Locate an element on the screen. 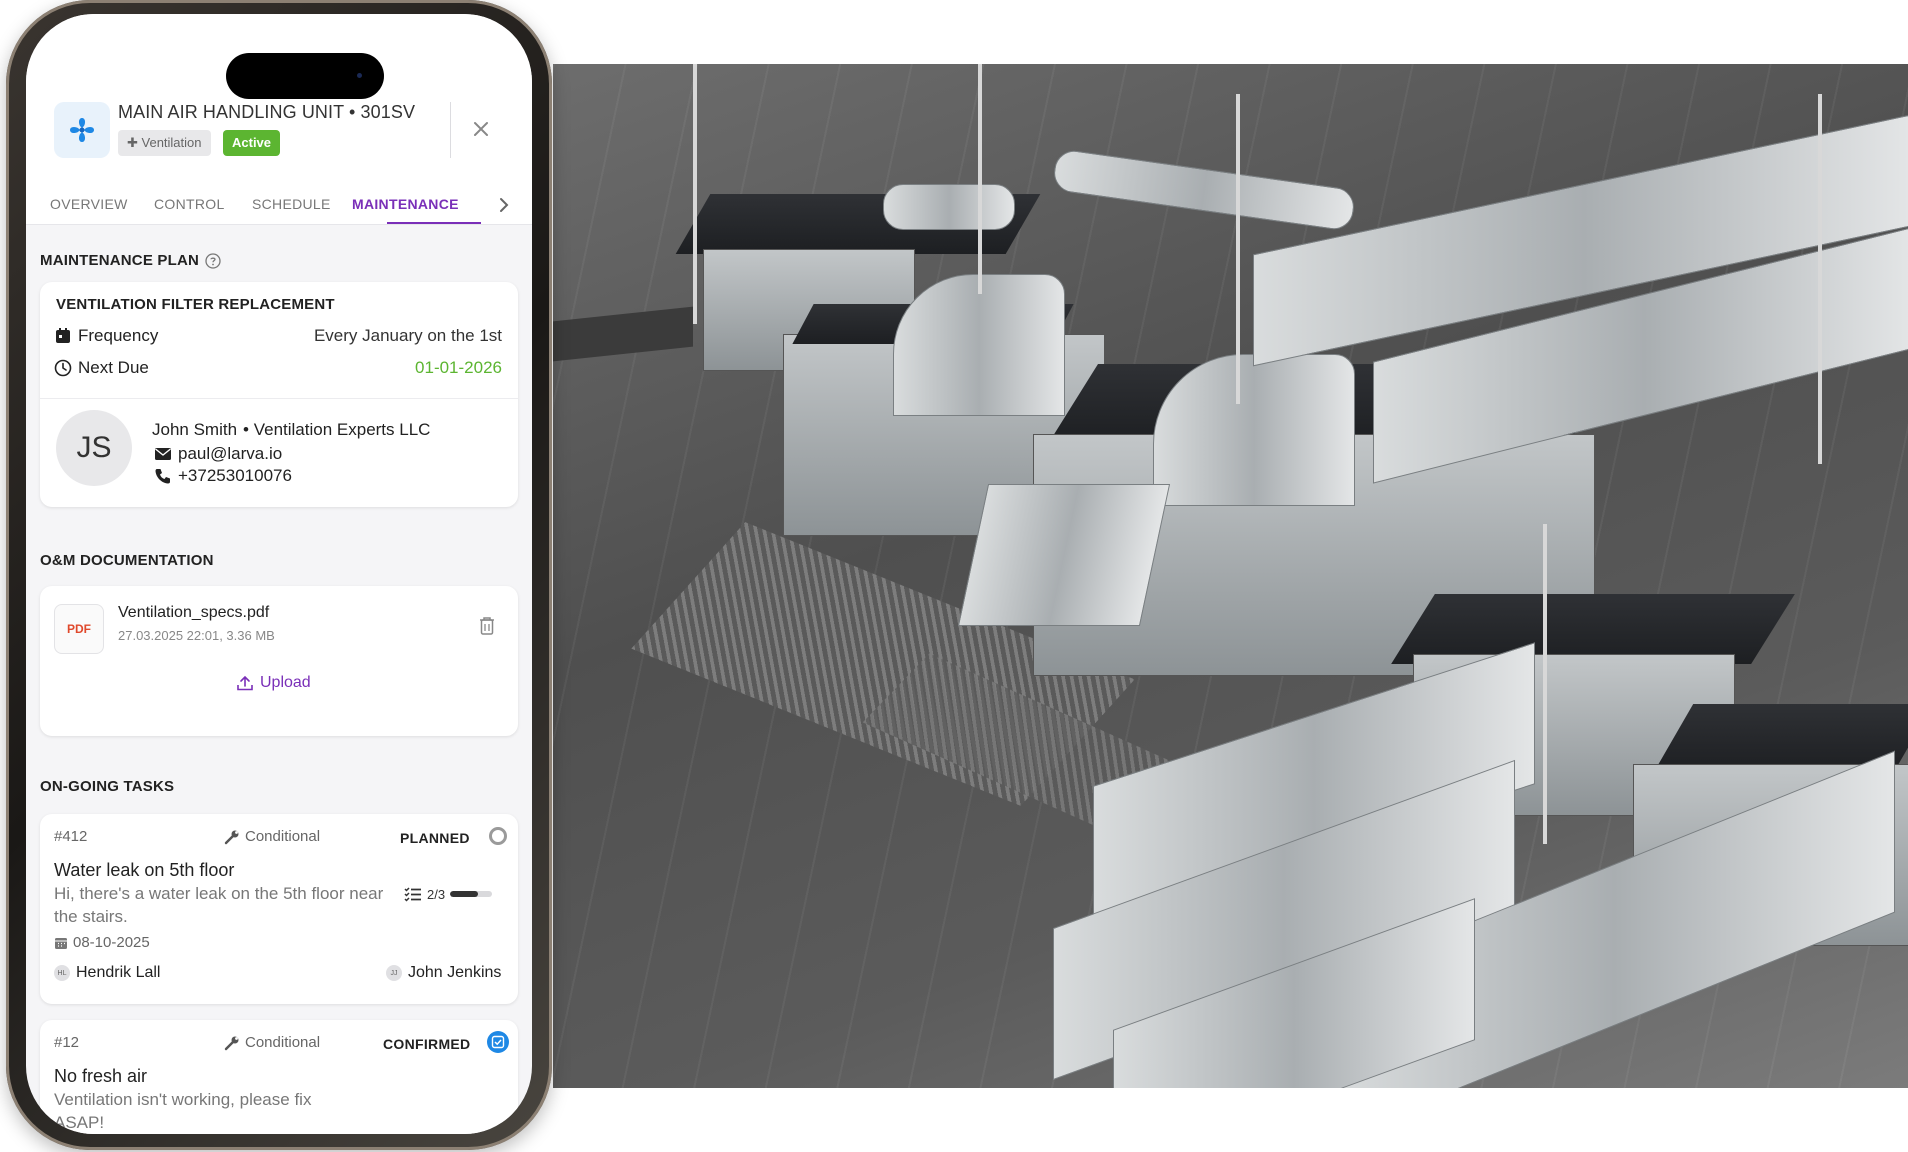  asset-title: MAIN AIR HANDLING UNIT • 301SV is located at coordinates (267, 112).